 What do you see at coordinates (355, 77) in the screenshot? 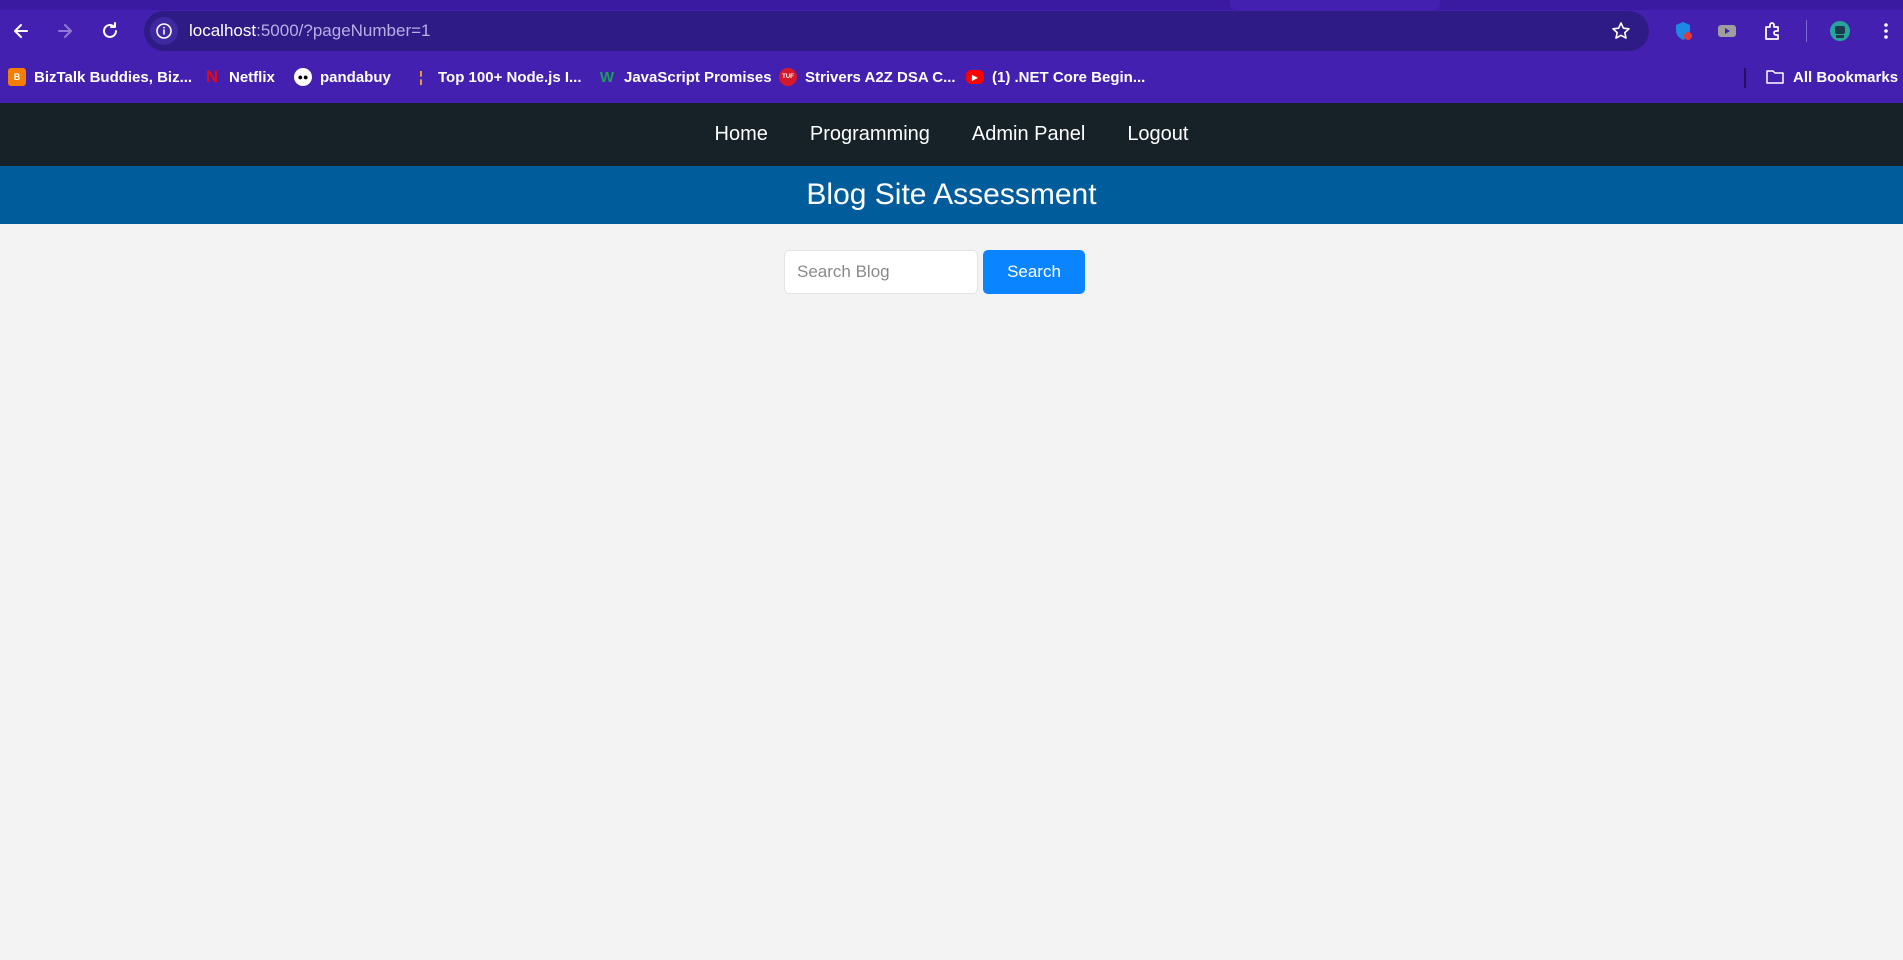
I see `bookmark-label: pandabuy` at bounding box center [355, 77].